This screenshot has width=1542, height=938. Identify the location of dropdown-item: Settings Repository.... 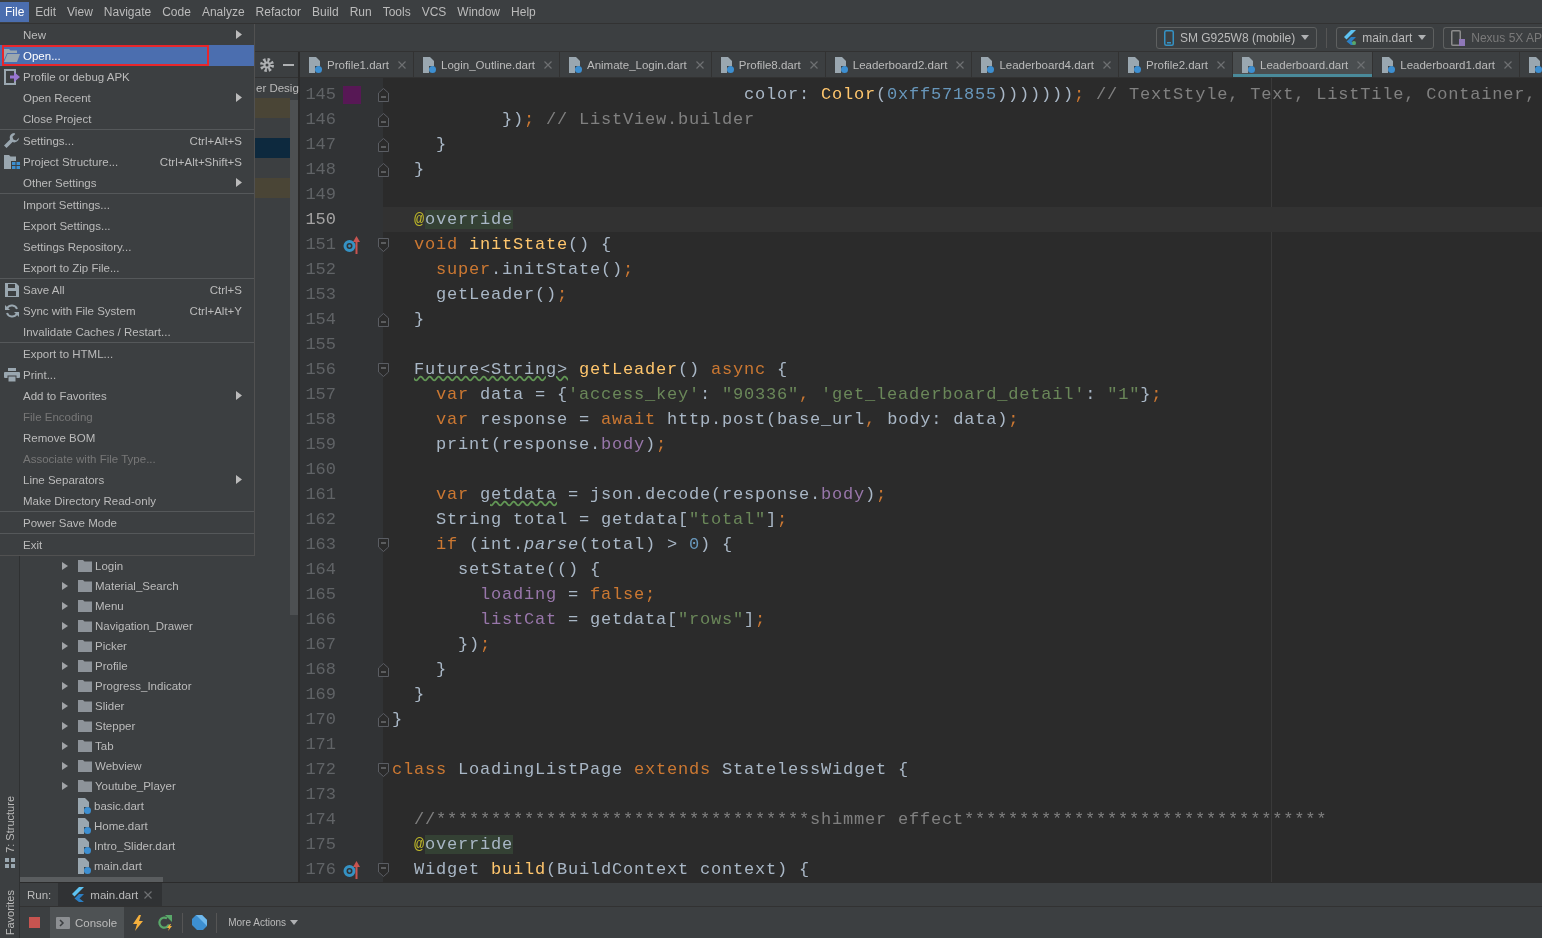
(127, 246).